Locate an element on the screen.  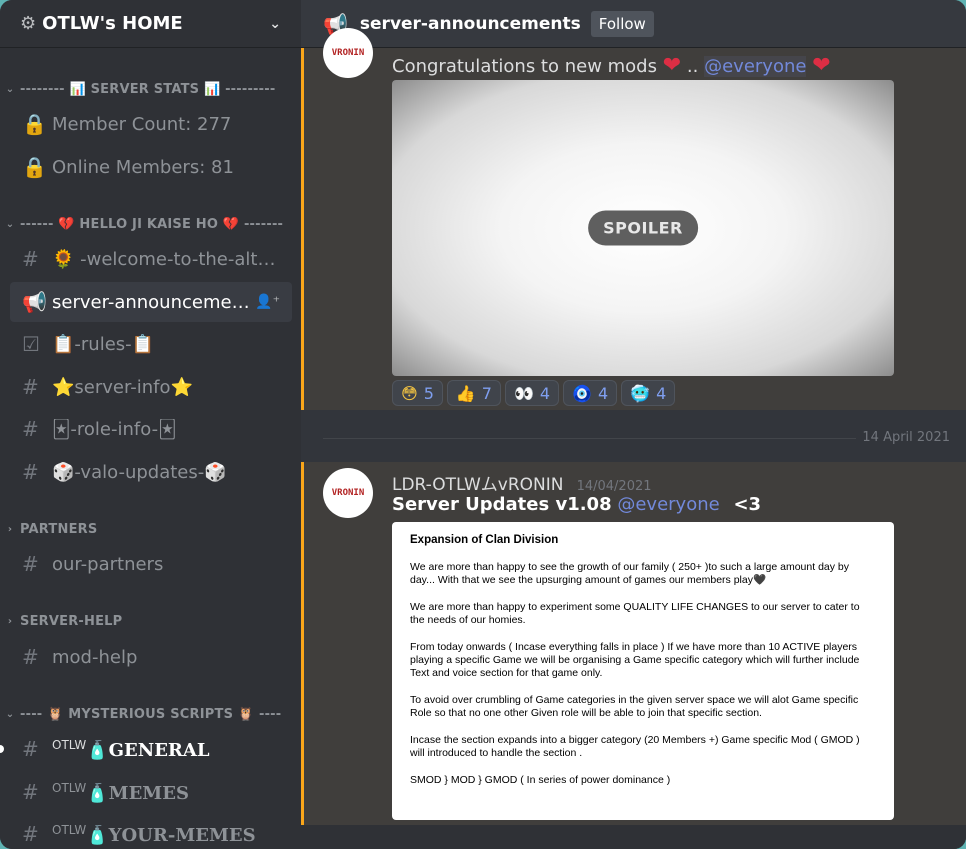
reaction-flushed: 😳 5 is located at coordinates (417, 393).